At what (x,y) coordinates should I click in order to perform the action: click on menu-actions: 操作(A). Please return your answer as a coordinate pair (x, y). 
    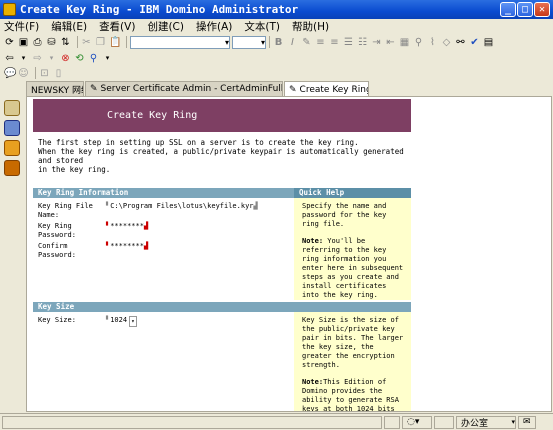
    Looking at the image, I should click on (214, 26).